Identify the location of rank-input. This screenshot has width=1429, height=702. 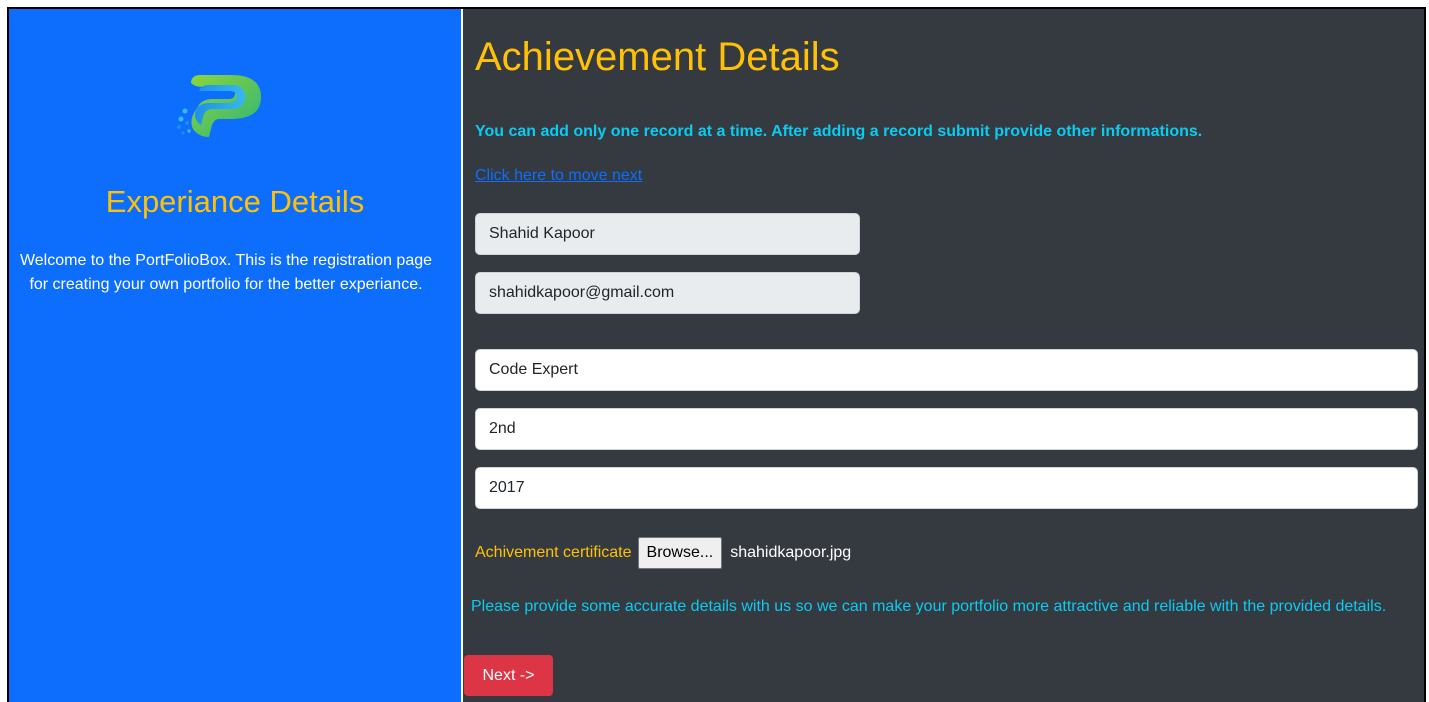
(946, 429).